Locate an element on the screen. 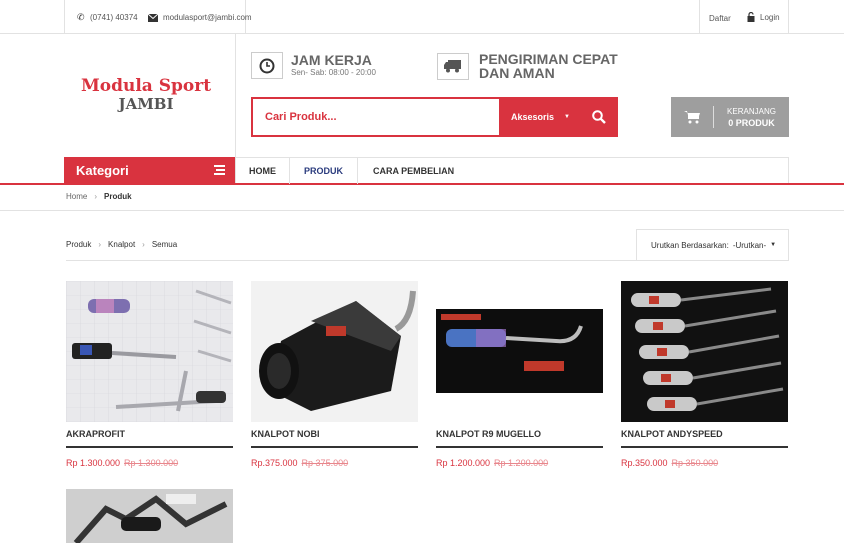  category-menu-button: Kategori is located at coordinates (149, 170).